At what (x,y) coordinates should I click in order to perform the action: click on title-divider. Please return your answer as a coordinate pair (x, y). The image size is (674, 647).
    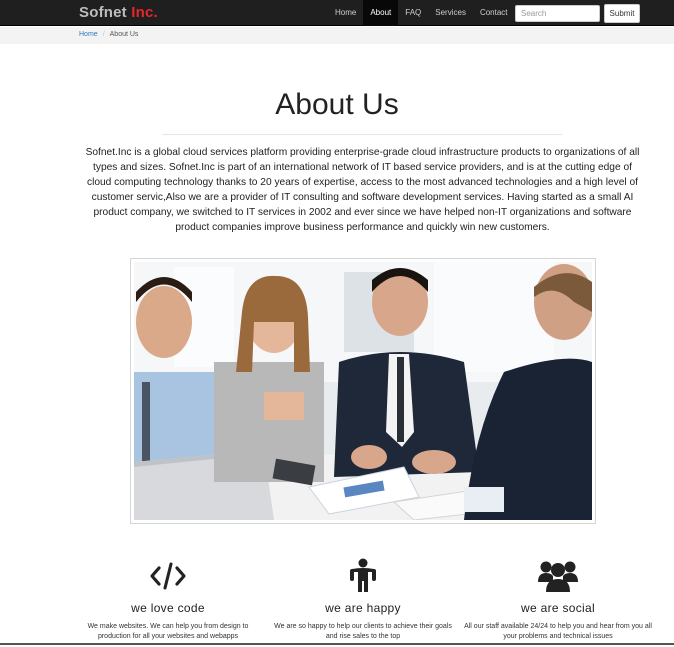
    Looking at the image, I should click on (362, 134).